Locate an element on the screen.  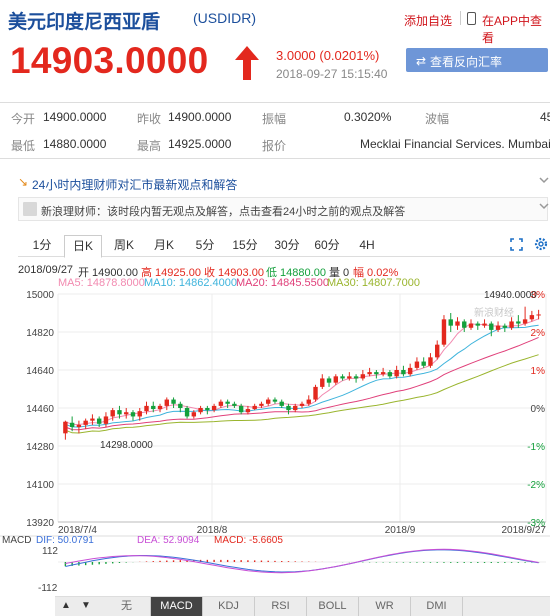
tab-wr: WR is located at coordinates (385, 606).